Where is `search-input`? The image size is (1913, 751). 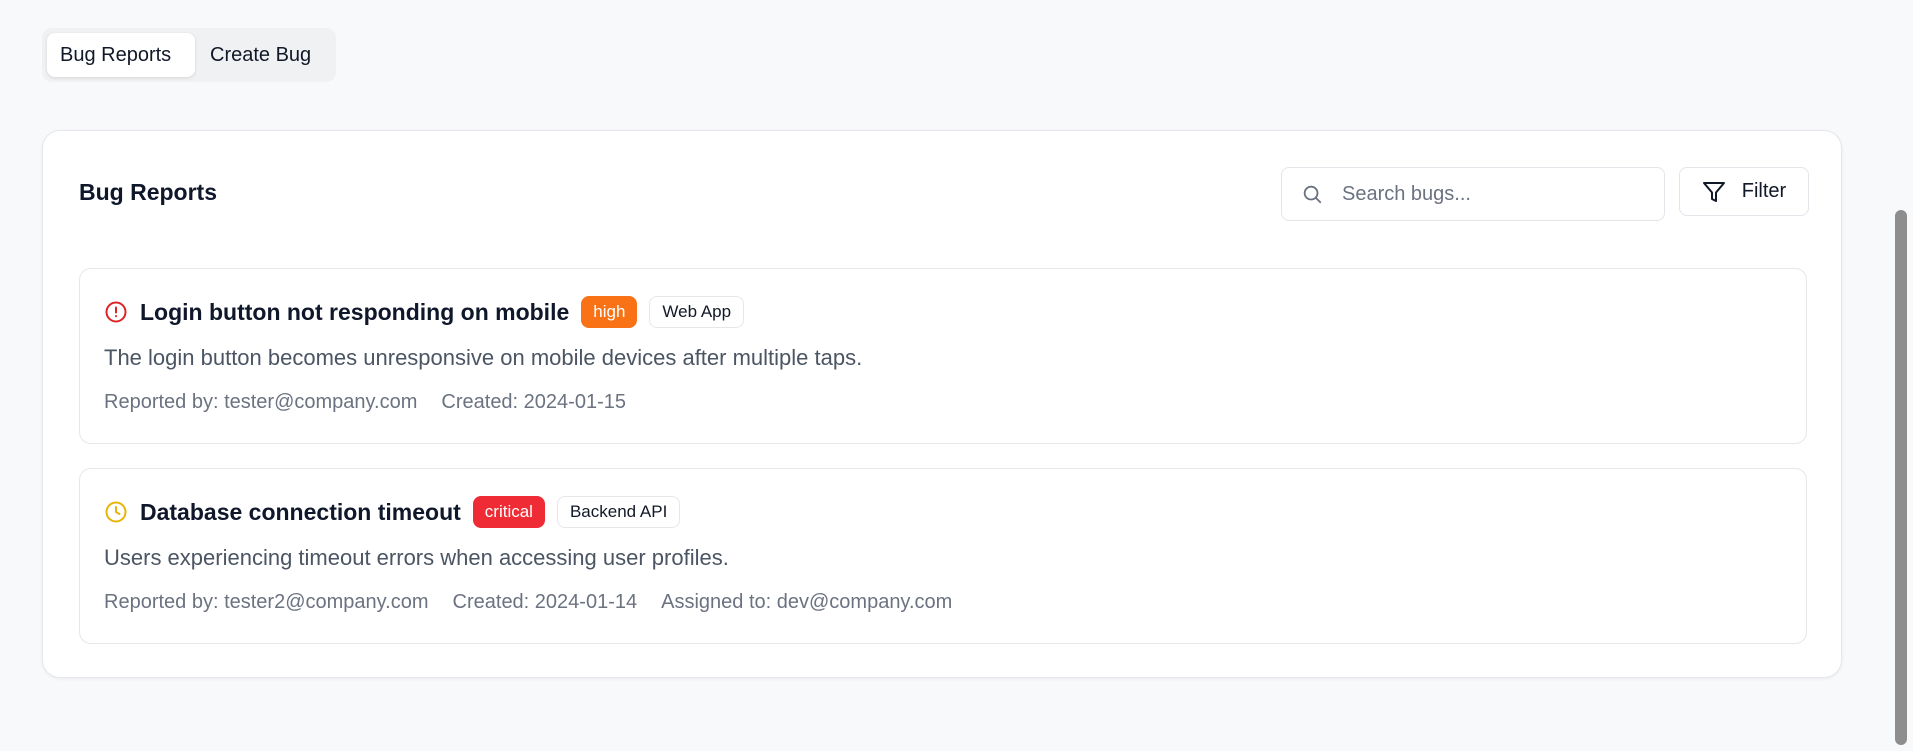 search-input is located at coordinates (1492, 194).